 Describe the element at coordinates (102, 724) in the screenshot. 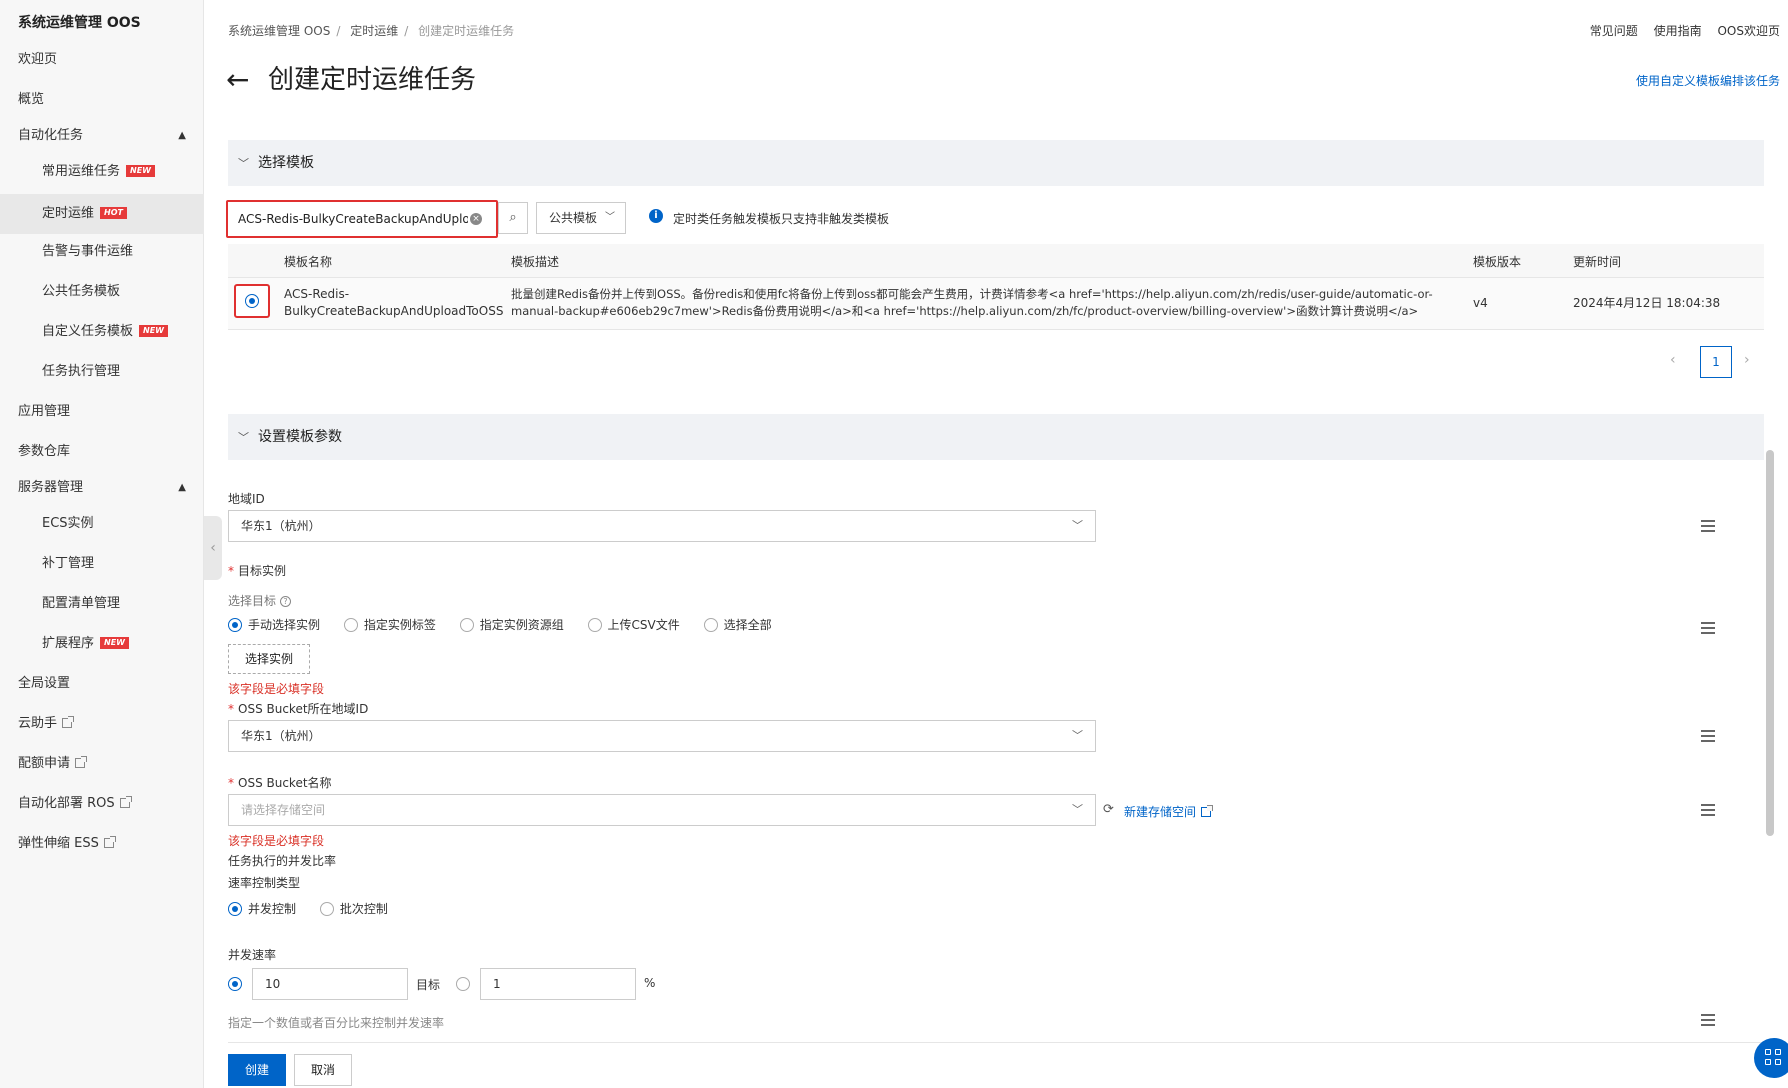

I see `sidebar-item-cloud-assistant: 云助手` at that location.